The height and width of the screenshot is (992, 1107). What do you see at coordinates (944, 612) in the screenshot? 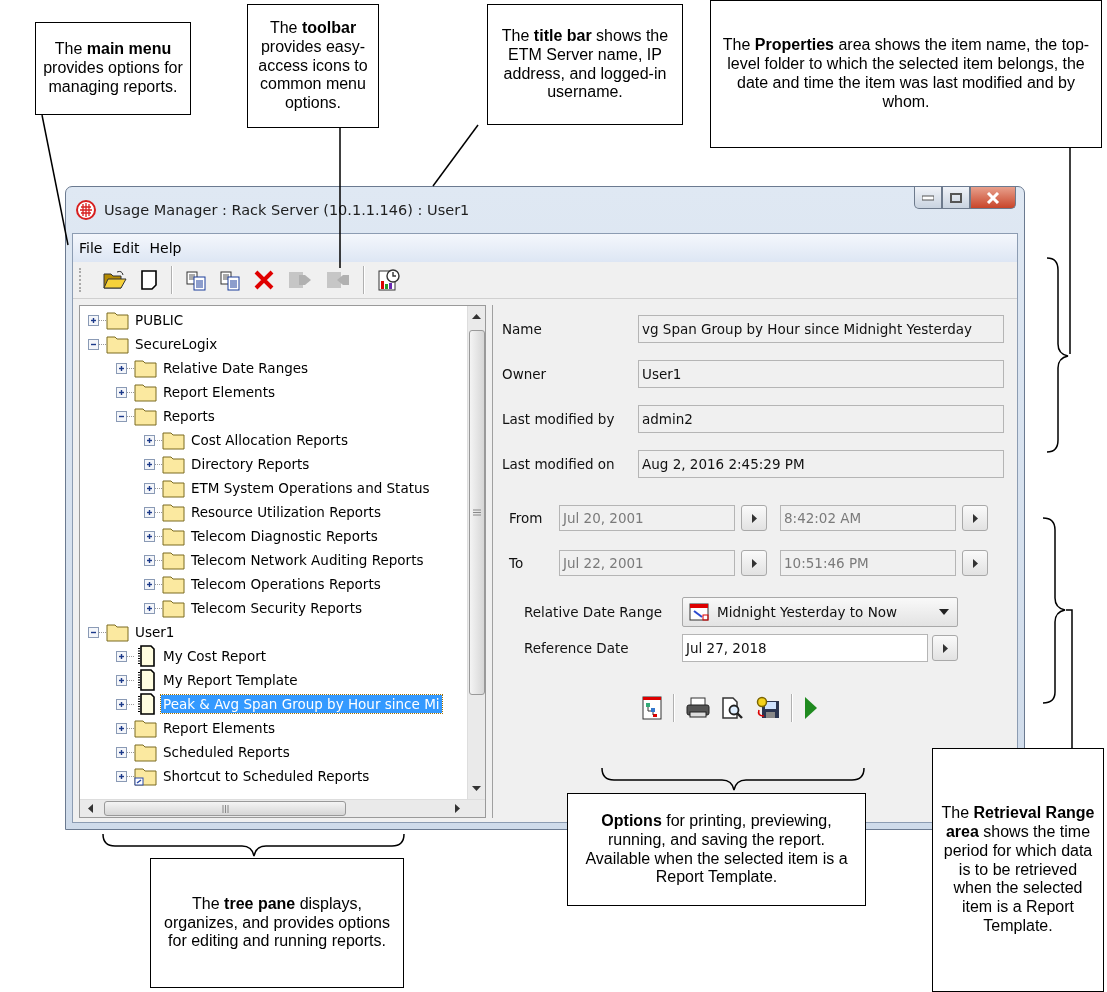
I see `caret-icon` at bounding box center [944, 612].